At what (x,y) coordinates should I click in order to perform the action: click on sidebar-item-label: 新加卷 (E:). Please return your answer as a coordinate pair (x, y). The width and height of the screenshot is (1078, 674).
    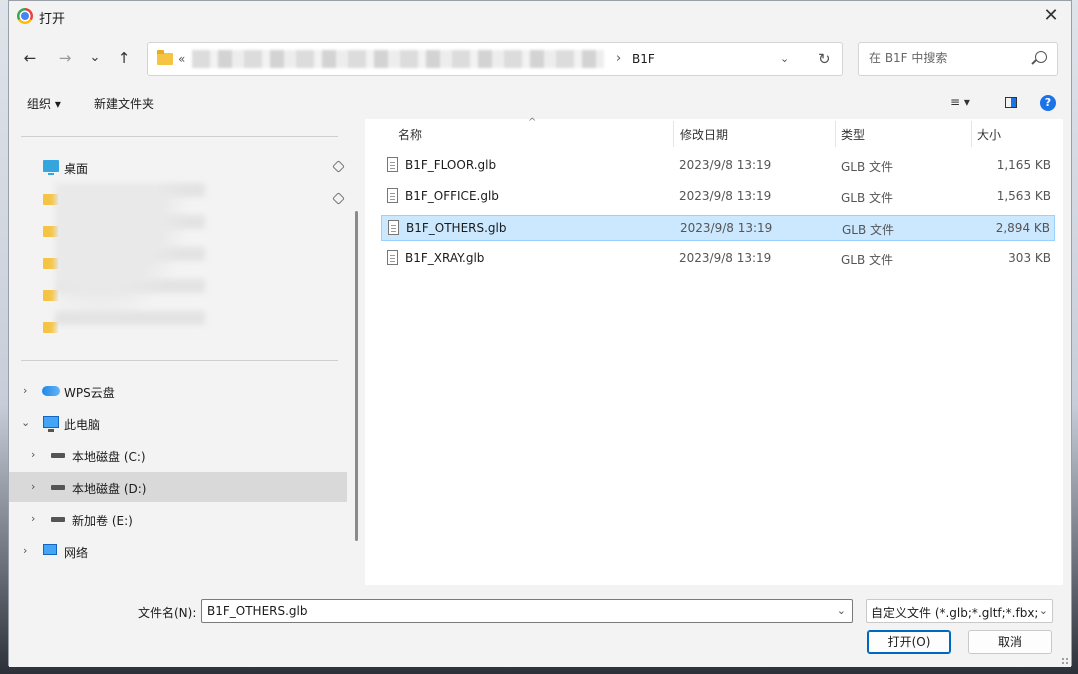
    Looking at the image, I should click on (102, 521).